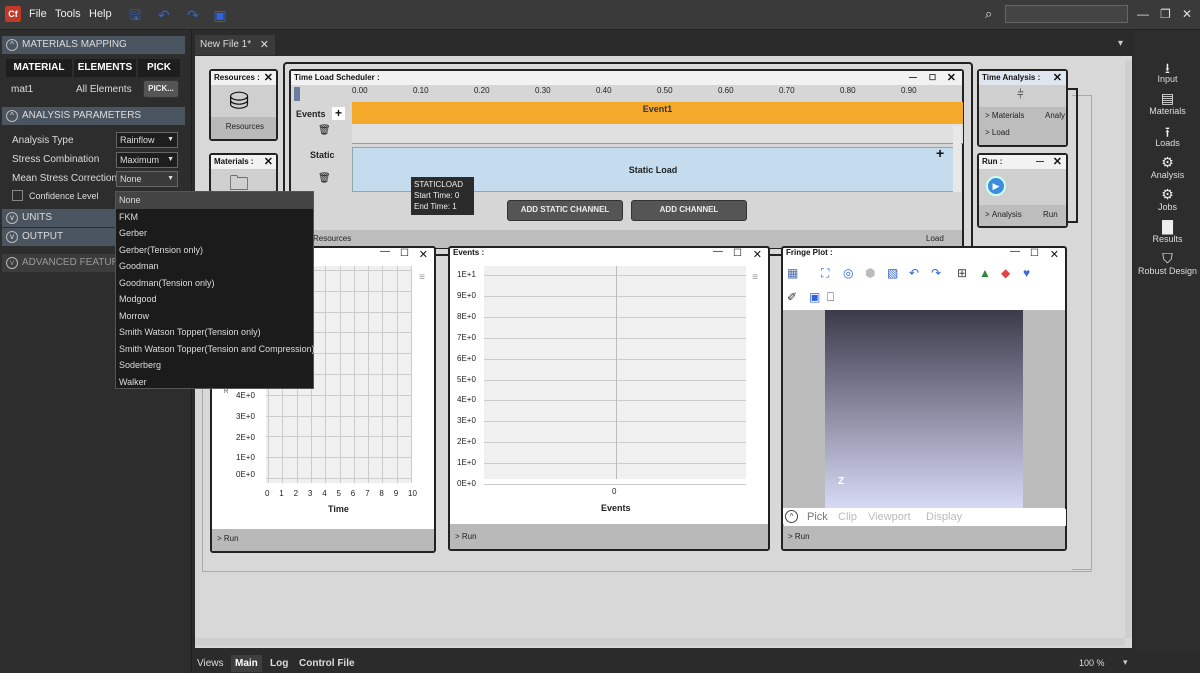  What do you see at coordinates (338, 113) in the screenshot?
I see `add-event-icon: +` at bounding box center [338, 113].